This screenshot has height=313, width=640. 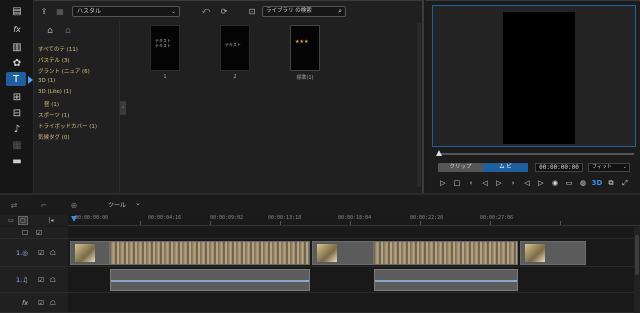 What do you see at coordinates (305, 48) in the screenshot?
I see `title-template-thumbnail: ★★★` at bounding box center [305, 48].